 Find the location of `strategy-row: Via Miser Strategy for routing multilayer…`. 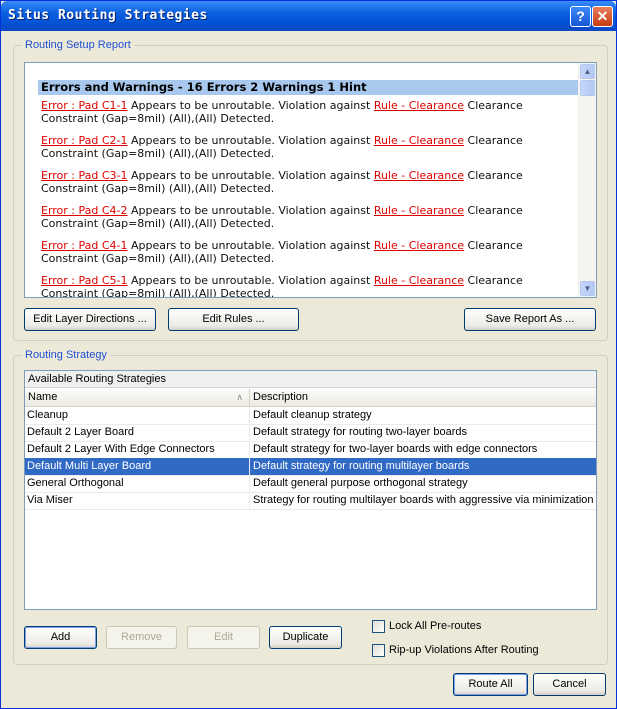

strategy-row: Via Miser Strategy for routing multilayer… is located at coordinates (310, 501).